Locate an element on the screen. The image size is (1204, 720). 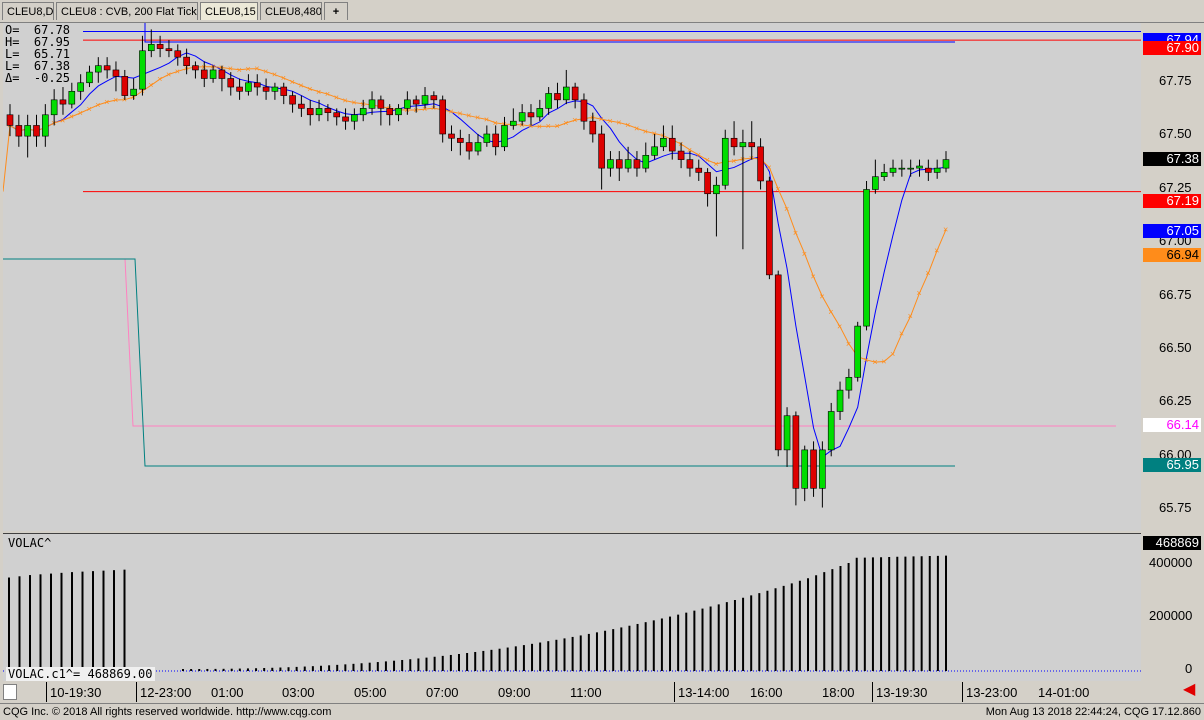
price-tick: 67.75 is located at coordinates (1175, 80).